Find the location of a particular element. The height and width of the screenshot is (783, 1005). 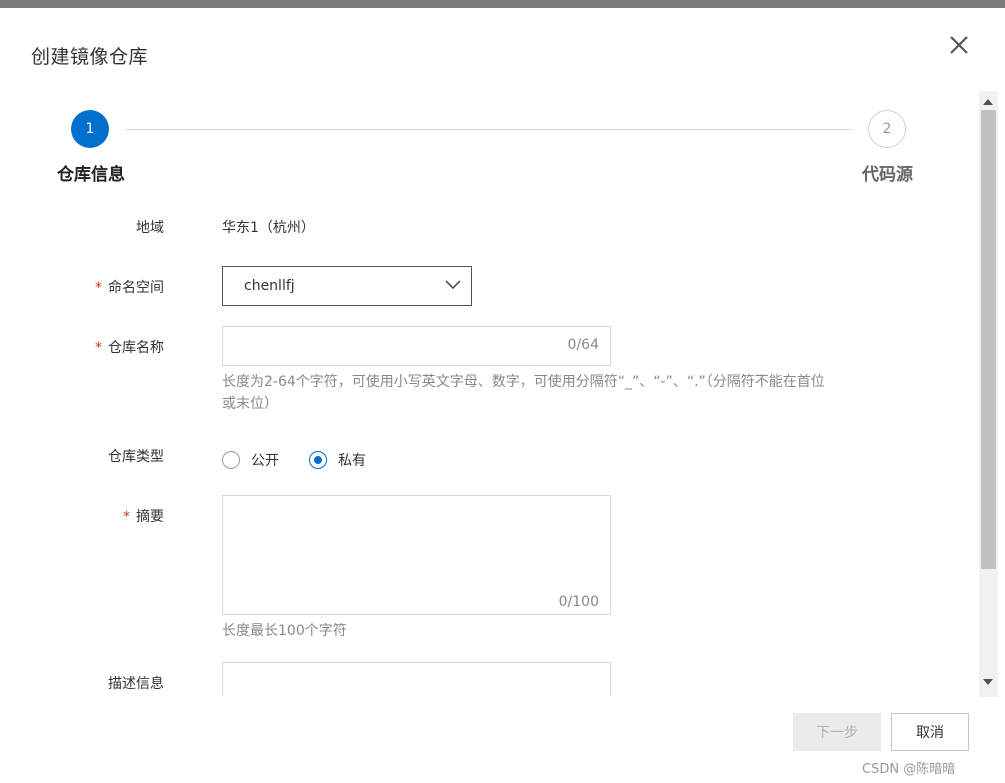

summary-label: * 摘要 is located at coordinates (143, 517).